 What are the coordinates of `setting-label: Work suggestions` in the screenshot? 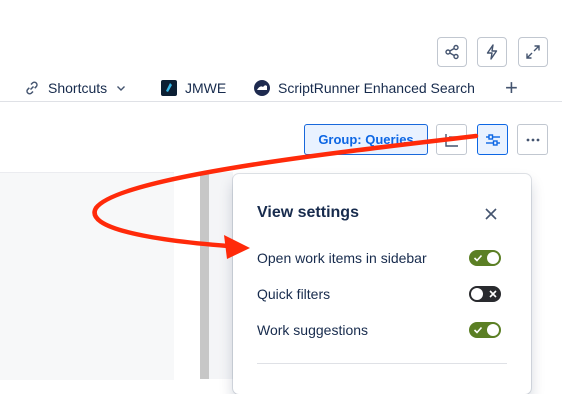 It's located at (313, 330).